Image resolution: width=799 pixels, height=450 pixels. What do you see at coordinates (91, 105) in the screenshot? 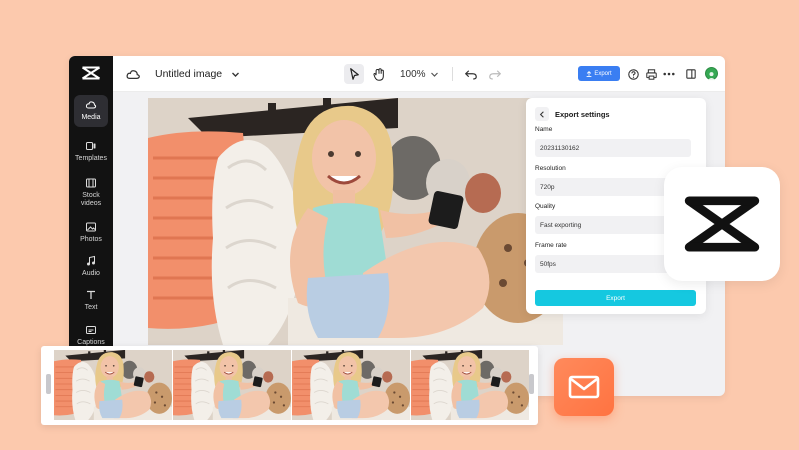
I see `media-cloud-icon` at bounding box center [91, 105].